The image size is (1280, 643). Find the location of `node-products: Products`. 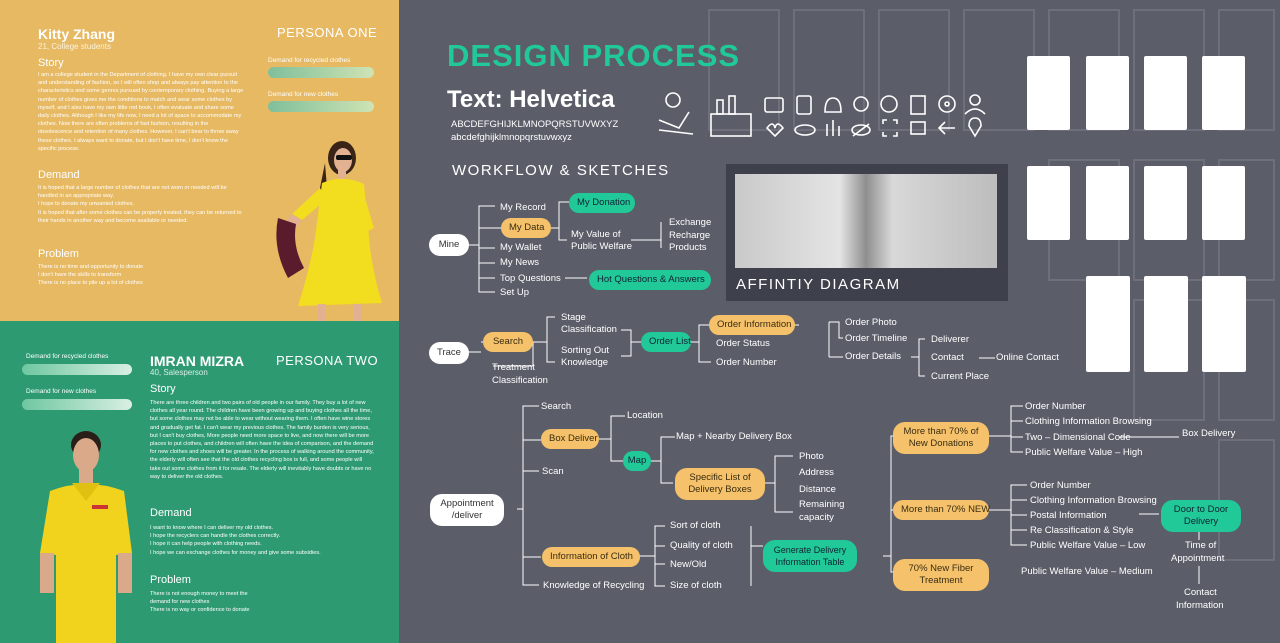

node-products: Products is located at coordinates (688, 247).